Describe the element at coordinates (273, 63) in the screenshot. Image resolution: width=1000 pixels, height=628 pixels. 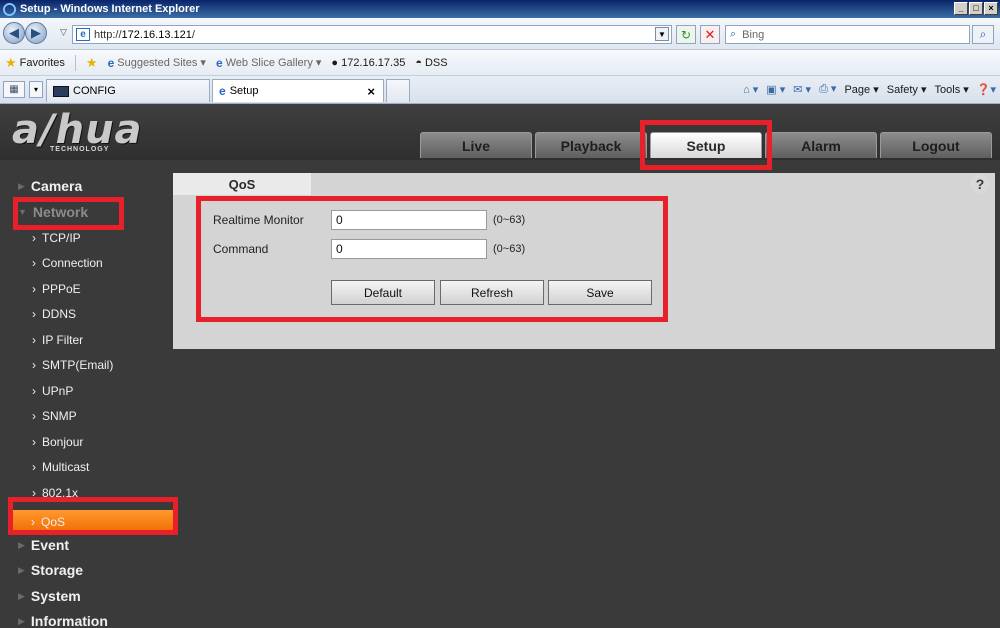
I see `fav-label: Web Slice Gallery ▾` at that location.